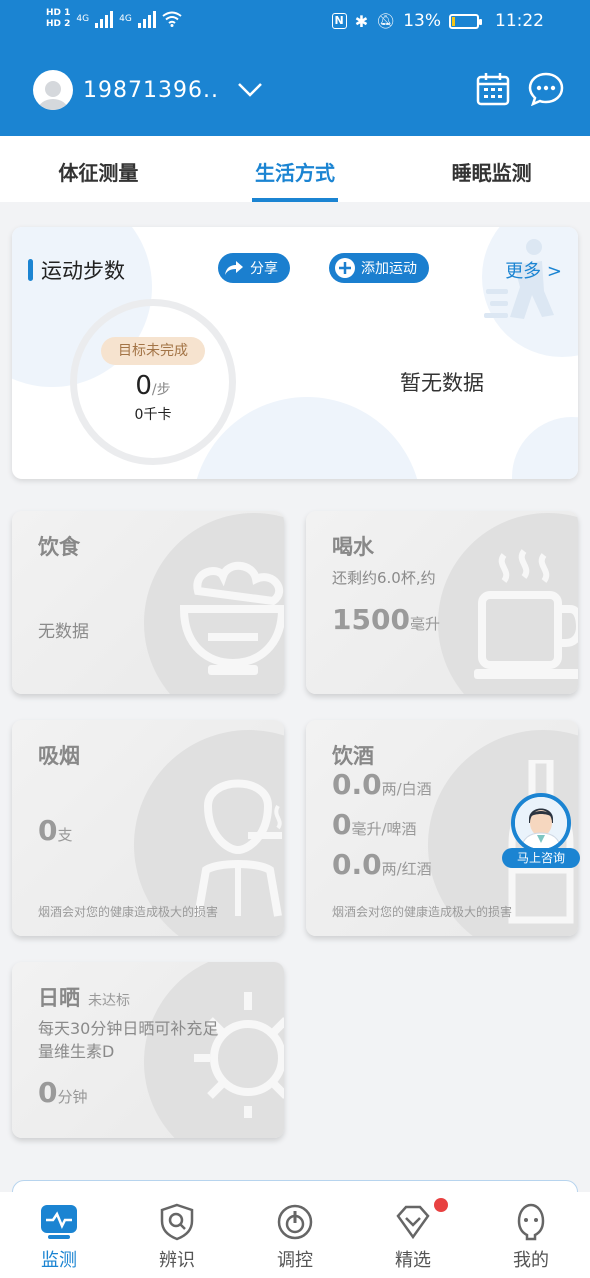  Describe the element at coordinates (520, 89) in the screenshot. I see `header-actions` at that location.